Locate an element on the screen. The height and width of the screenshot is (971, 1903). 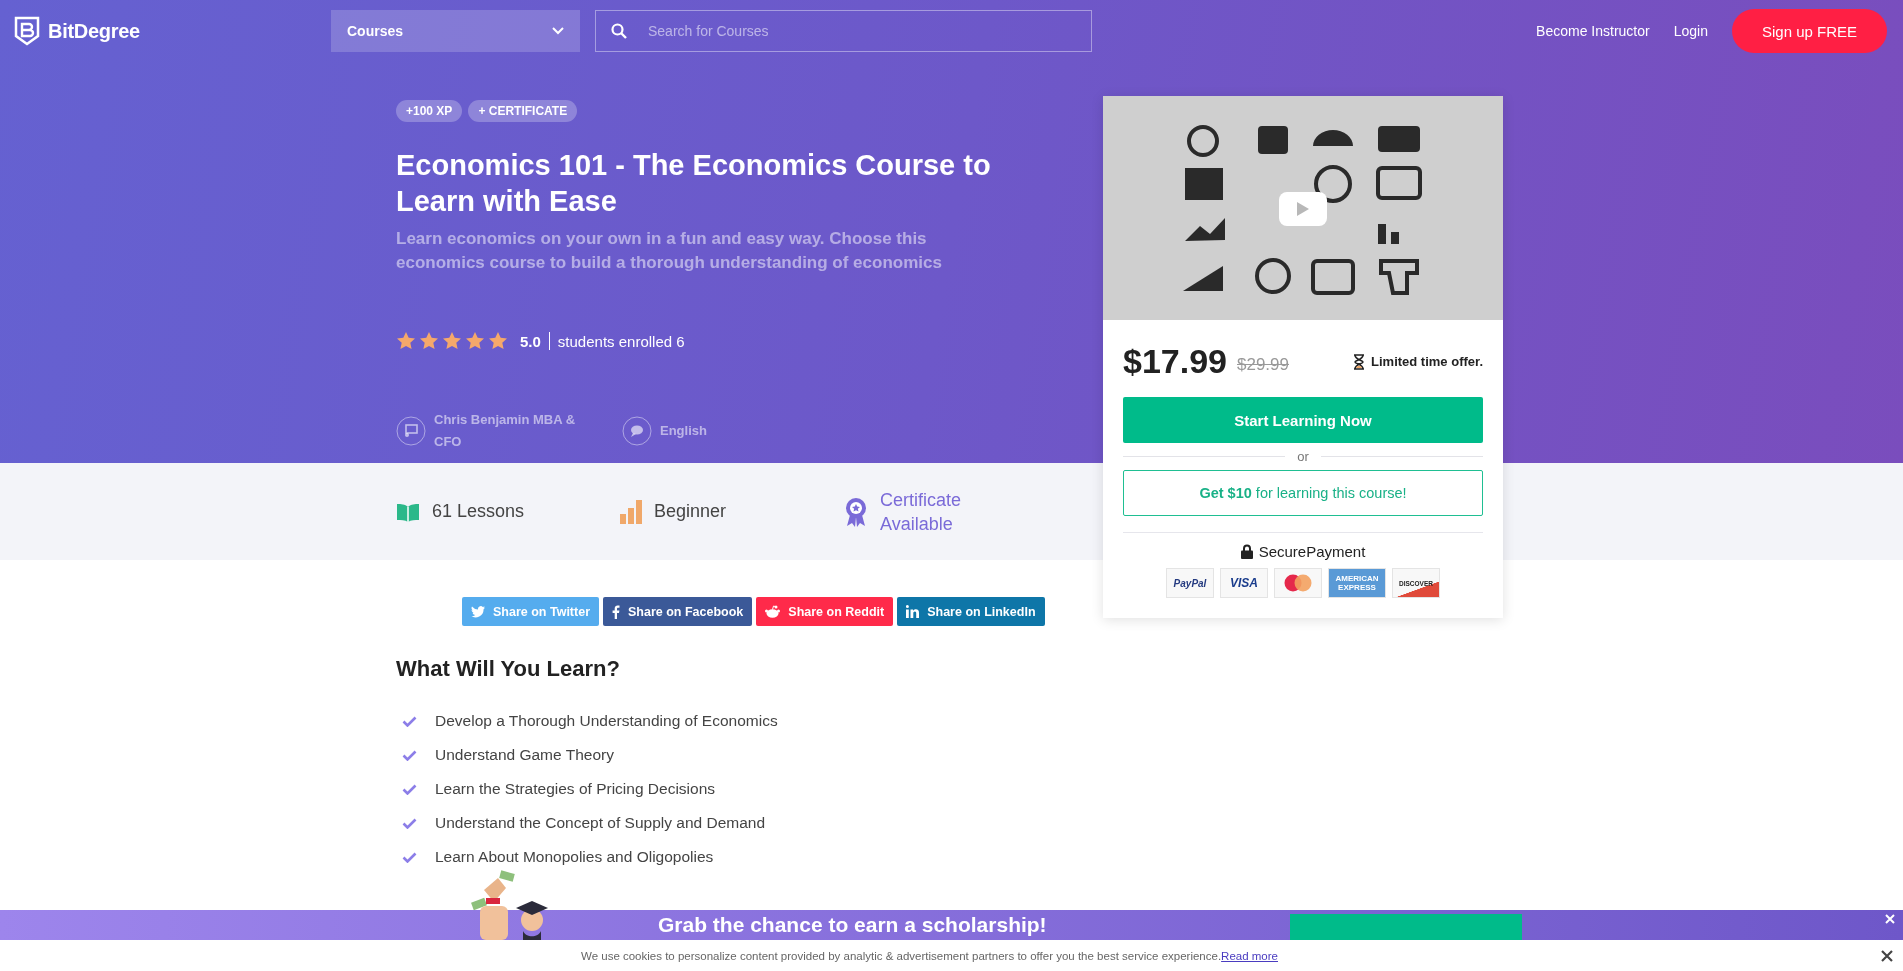
cookie-notice: We use cookies to personalize content provided by analytic & advertisement partners to offer you the best service experience.Read more is located at coordinates (929, 955).